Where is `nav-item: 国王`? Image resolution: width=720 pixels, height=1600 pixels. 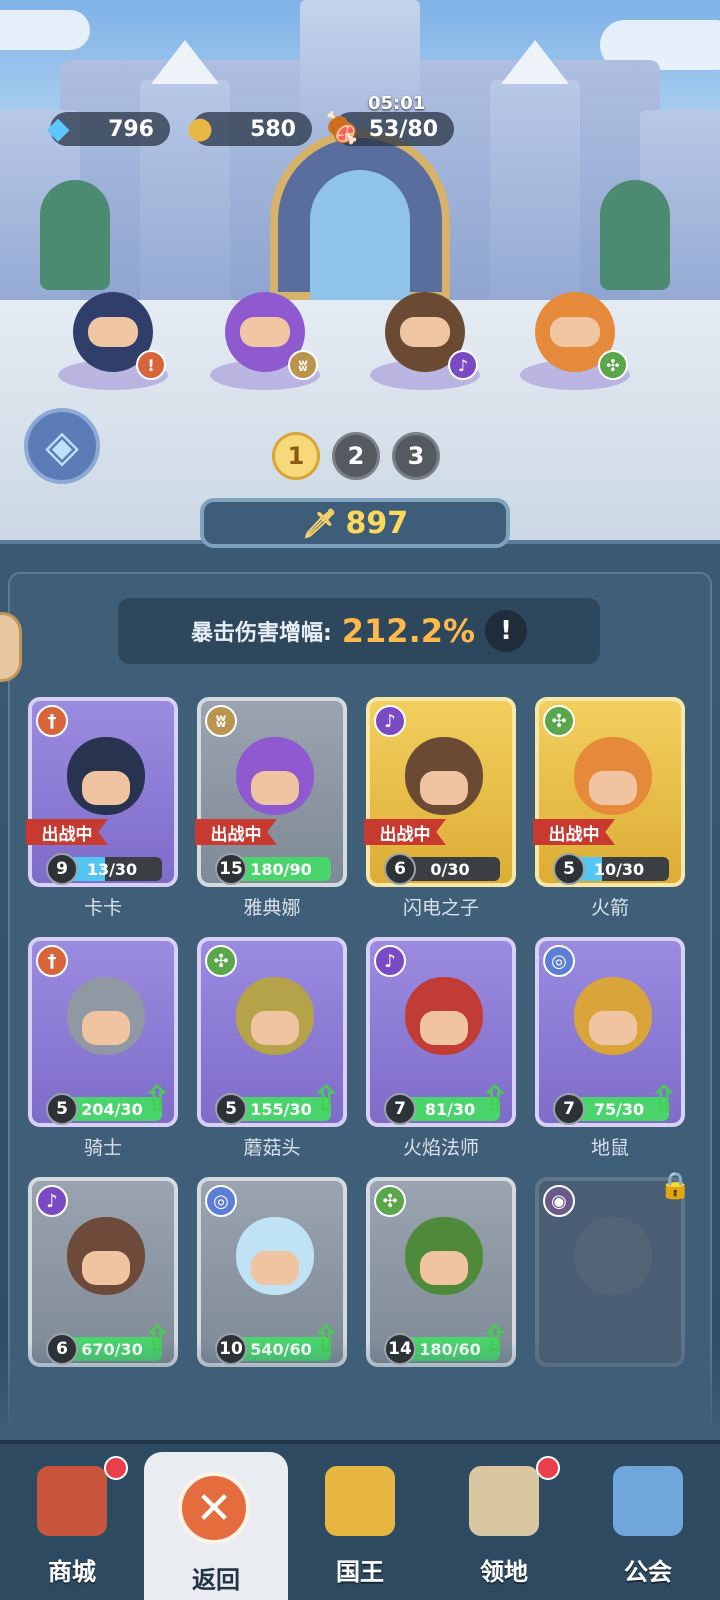 nav-item: 国王 is located at coordinates (360, 1522).